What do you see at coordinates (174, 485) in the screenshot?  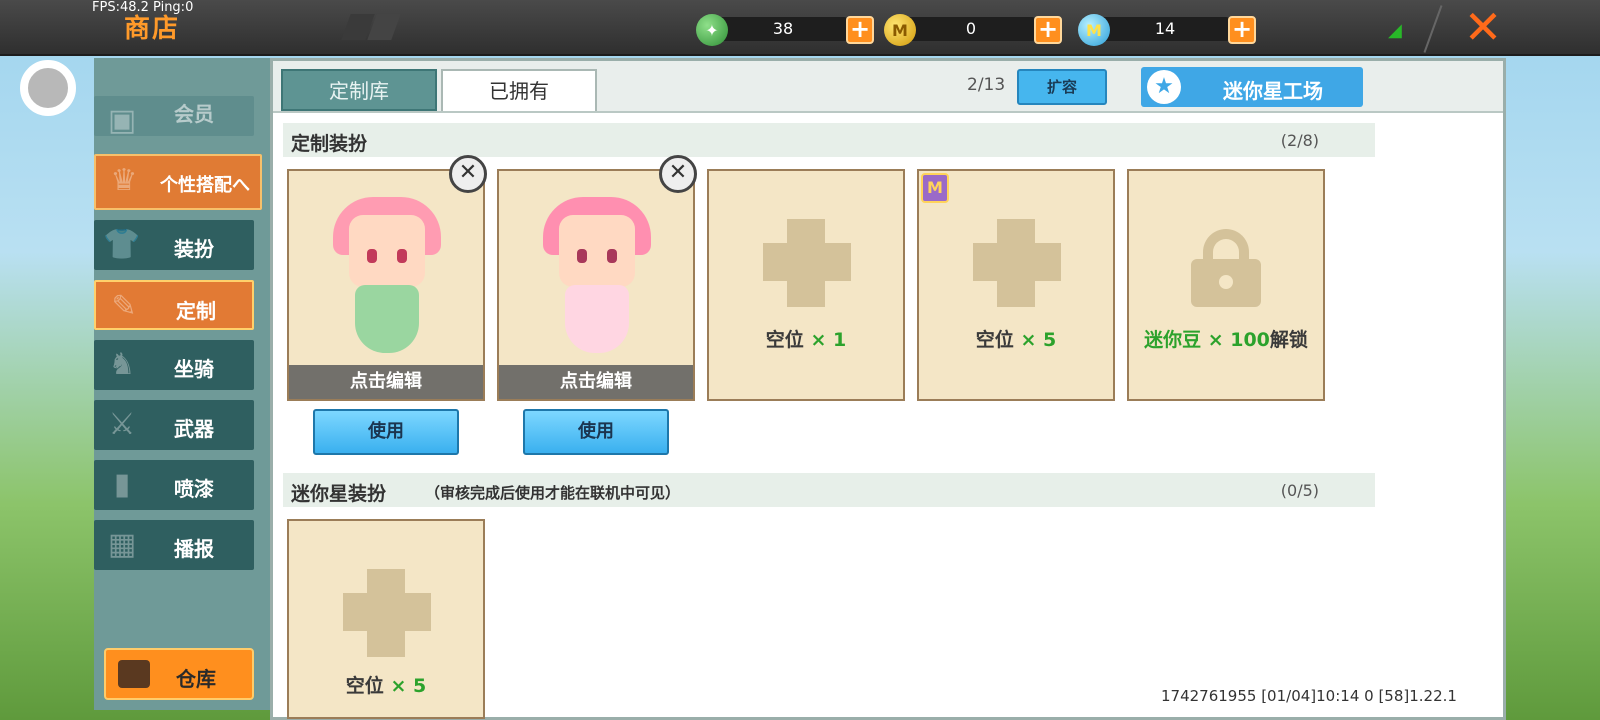 I see `sidebar-item-spray: ▮ 喷漆` at bounding box center [174, 485].